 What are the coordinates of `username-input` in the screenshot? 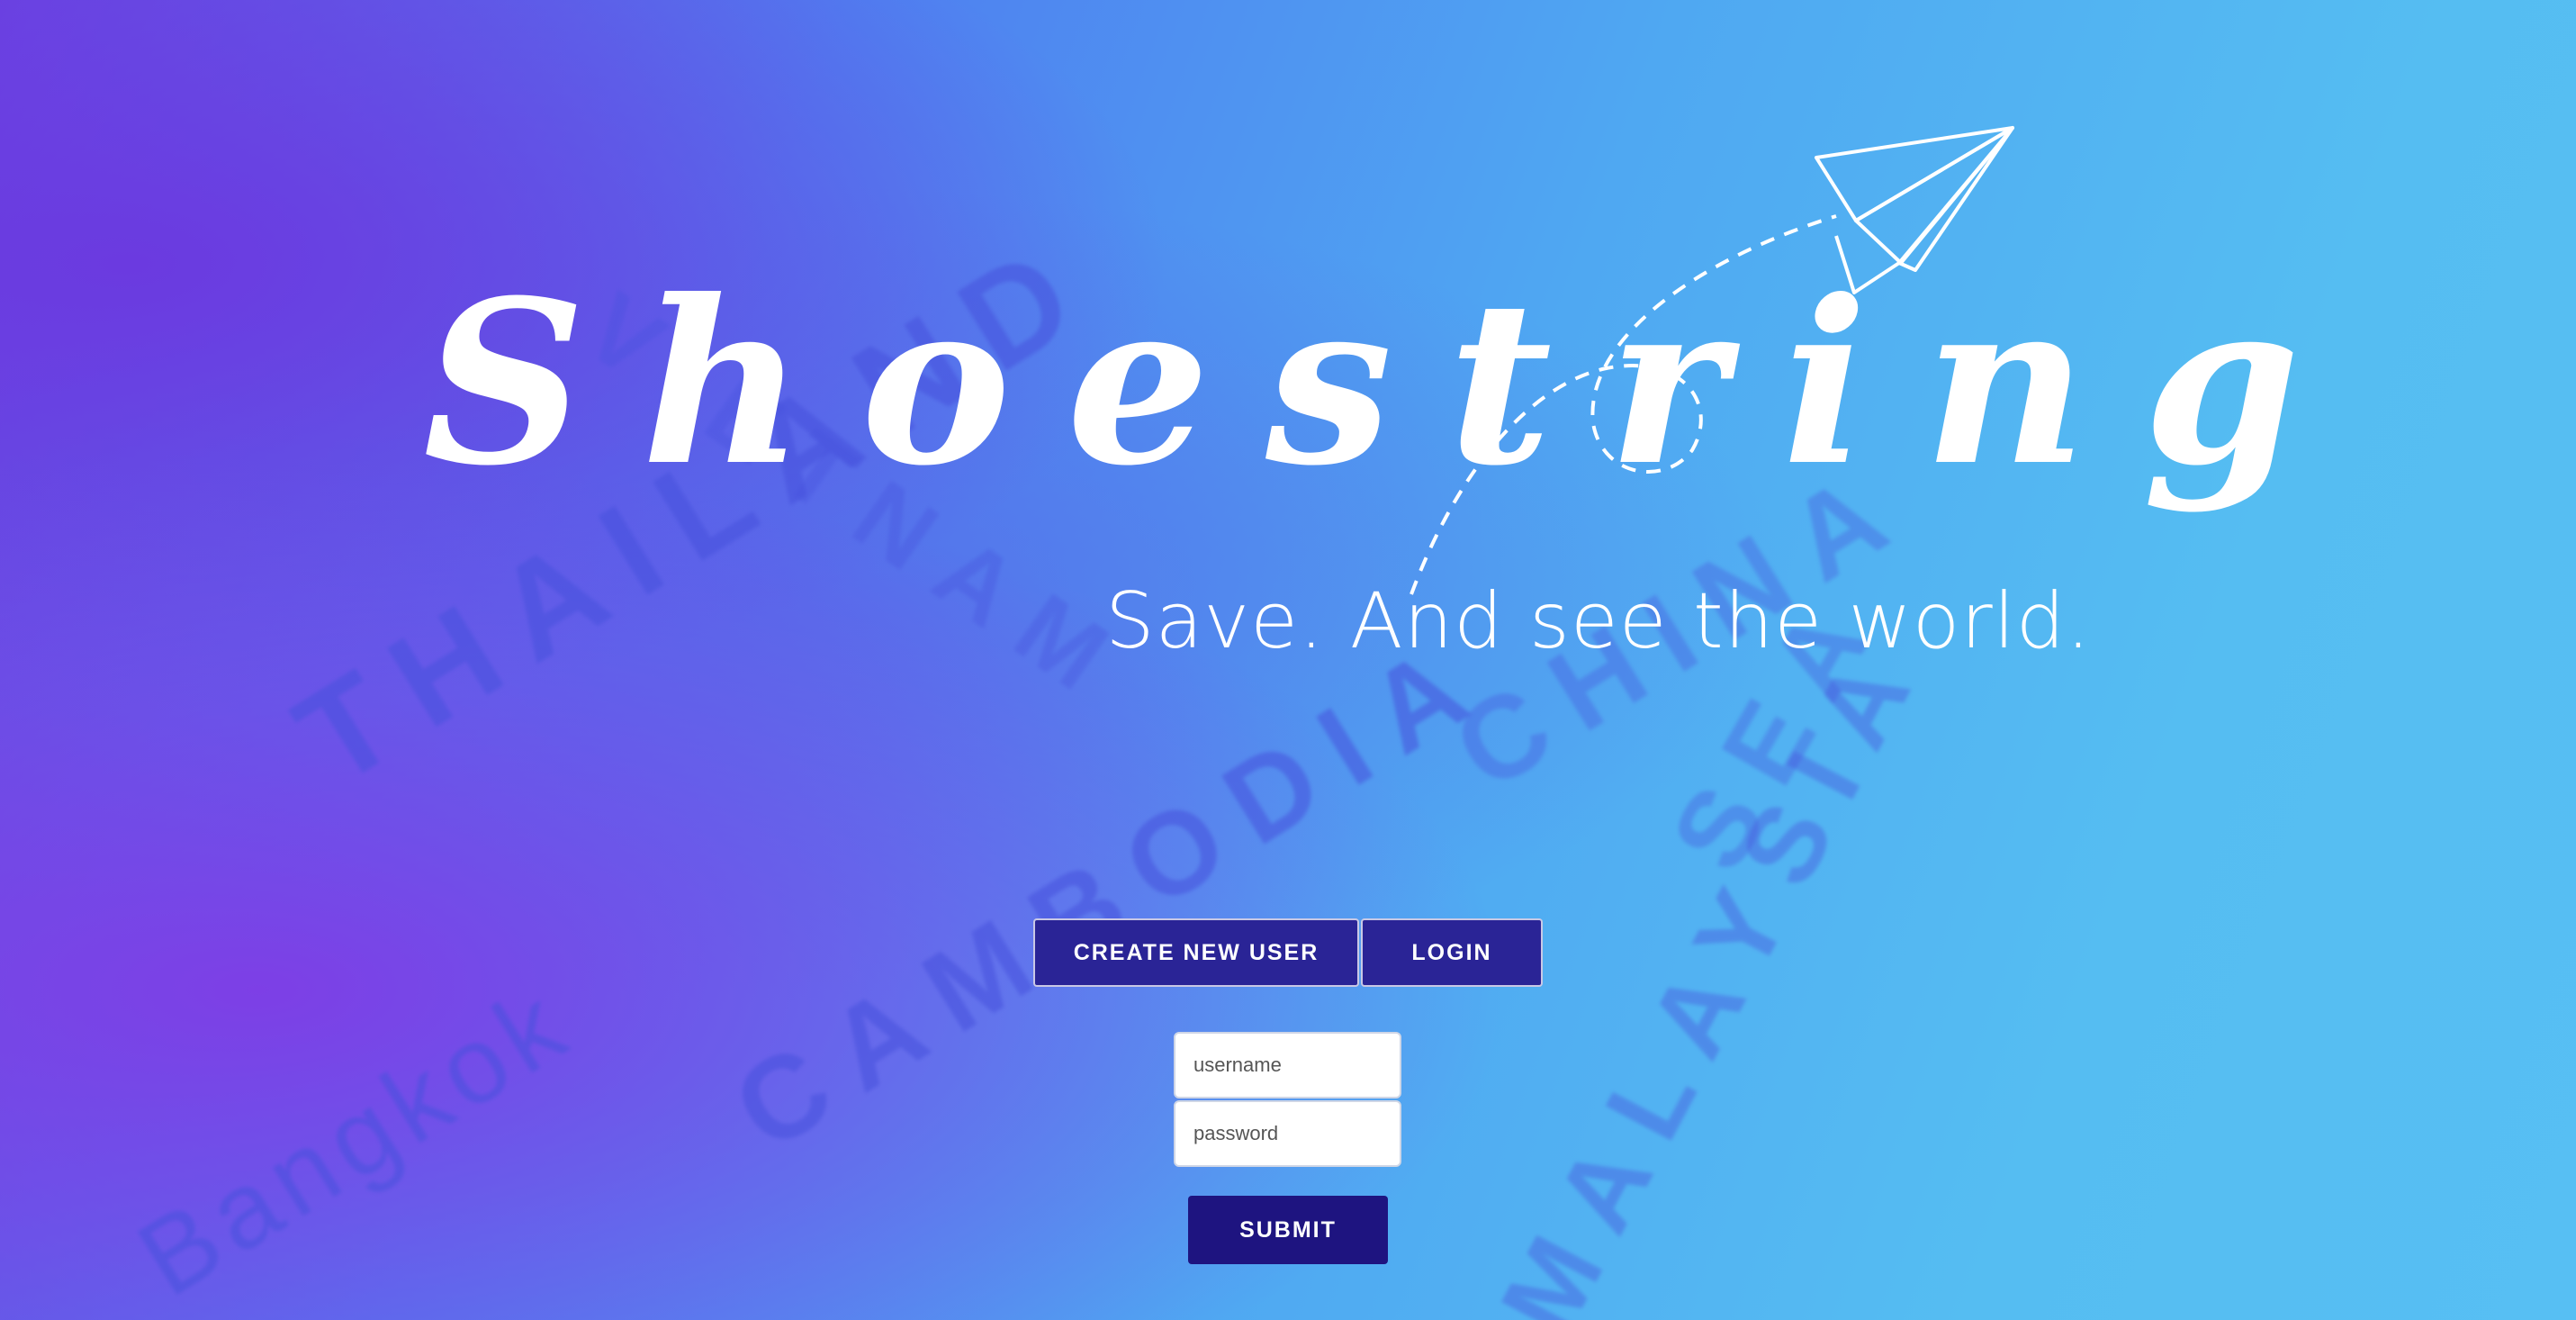 It's located at (1287, 1065).